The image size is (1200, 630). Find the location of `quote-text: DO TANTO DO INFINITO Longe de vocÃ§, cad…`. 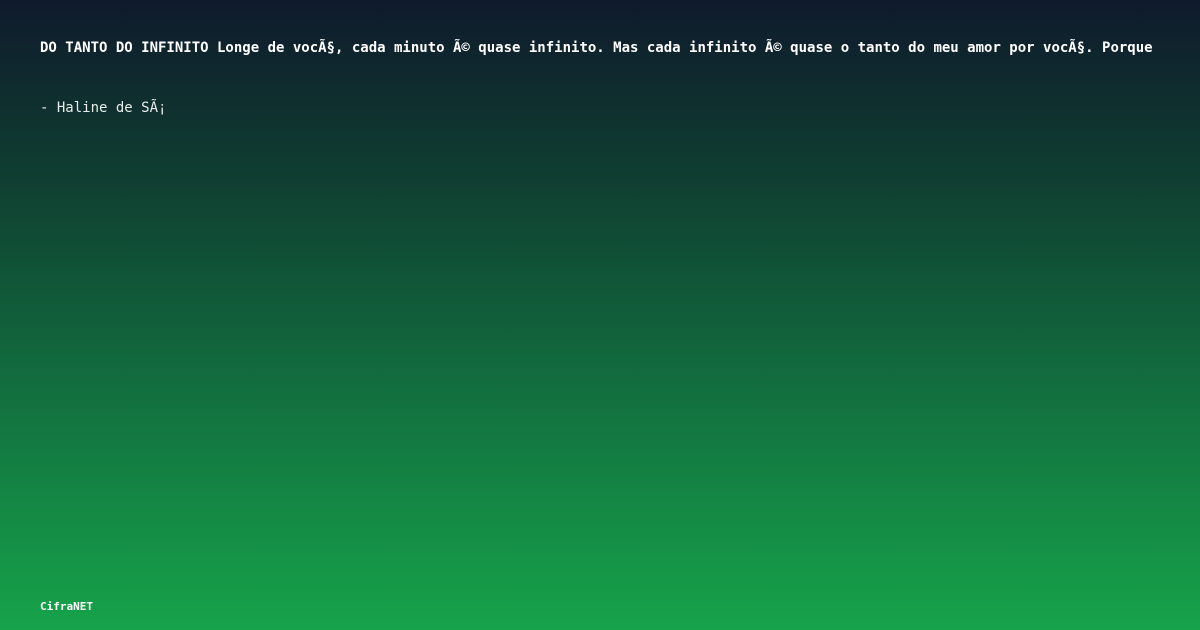

quote-text: DO TANTO DO INFINITO Longe de vocÃ§, cad… is located at coordinates (596, 48).